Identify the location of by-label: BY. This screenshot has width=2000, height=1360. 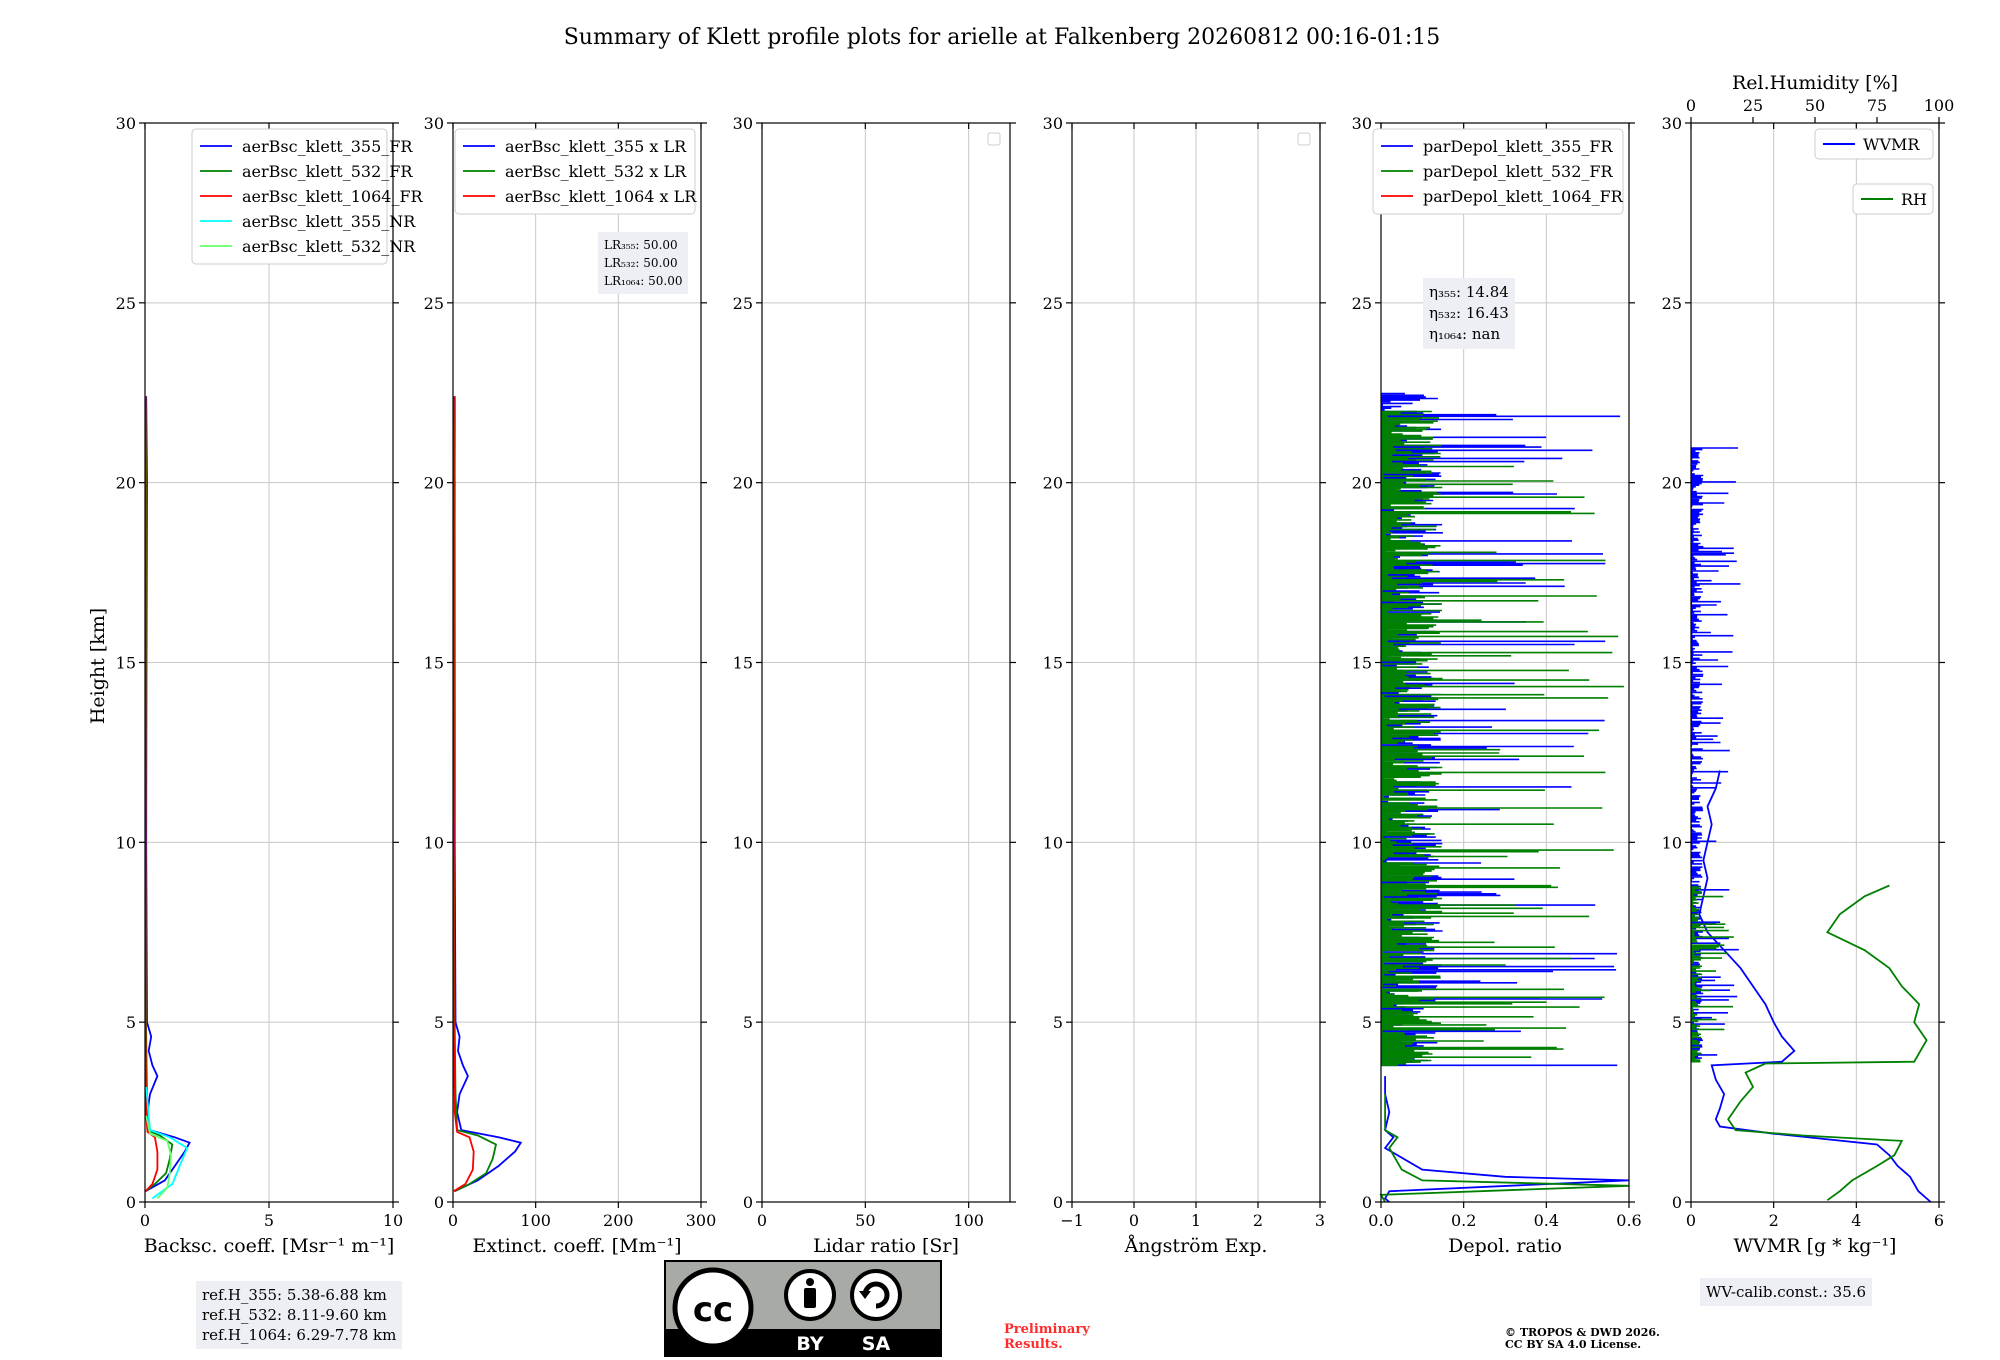
(809, 1344).